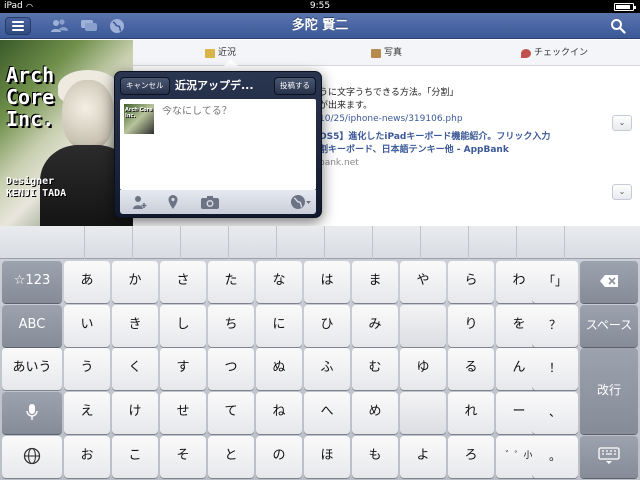  Describe the element at coordinates (327, 282) in the screenshot. I see `kana-key: は` at that location.